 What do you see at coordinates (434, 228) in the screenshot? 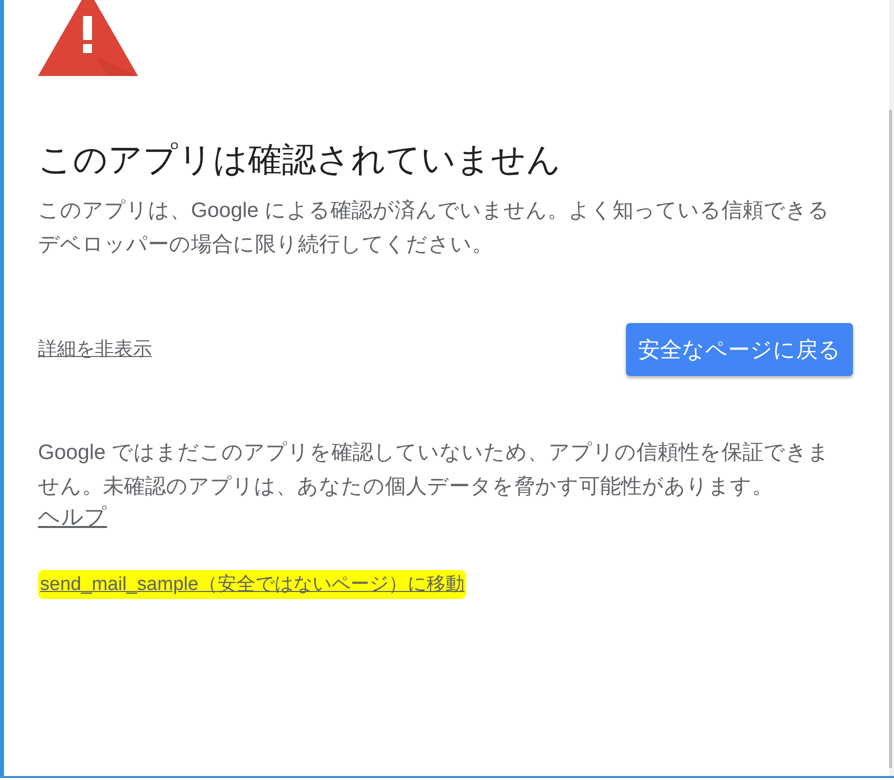
I see `description-text: このアプリは、Google による確認が済んでいません。よく知っている信頼できるデベロッパーの場合に限り続行してください。` at bounding box center [434, 228].